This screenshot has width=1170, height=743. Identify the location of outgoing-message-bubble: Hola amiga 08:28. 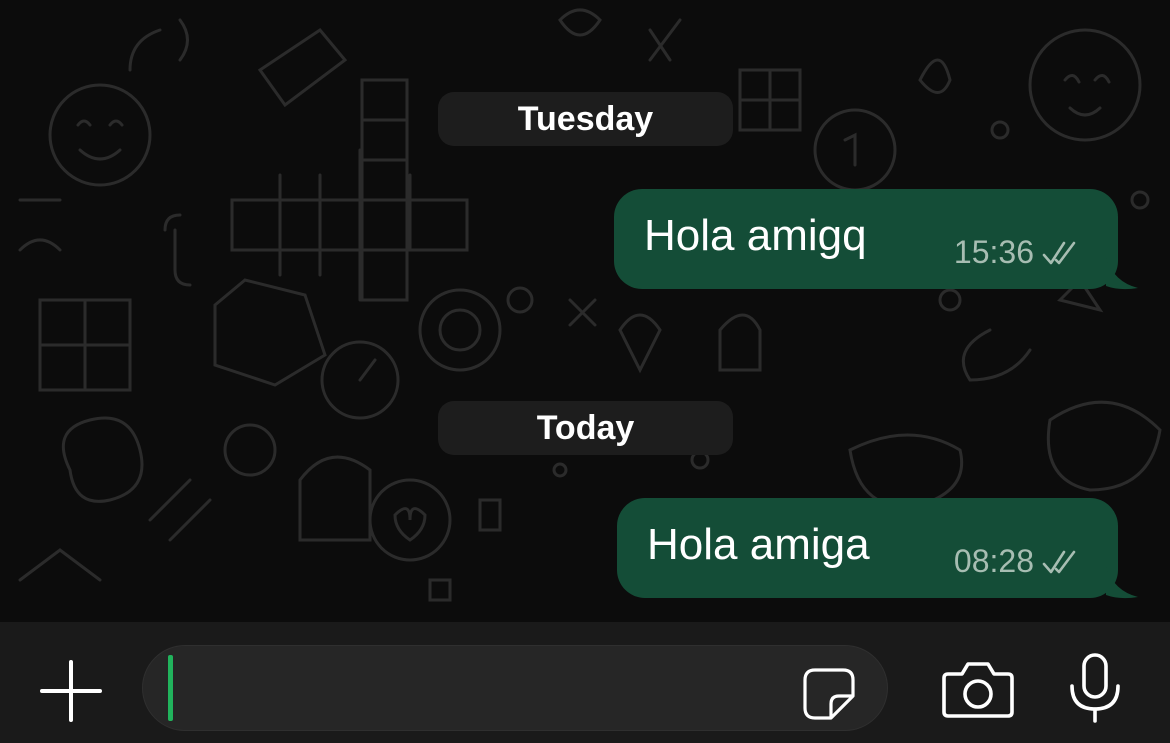
(867, 548).